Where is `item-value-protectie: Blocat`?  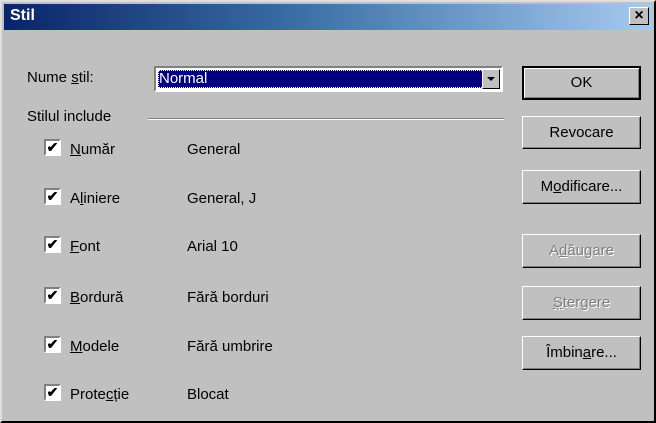
item-value-protectie: Blocat is located at coordinates (208, 394).